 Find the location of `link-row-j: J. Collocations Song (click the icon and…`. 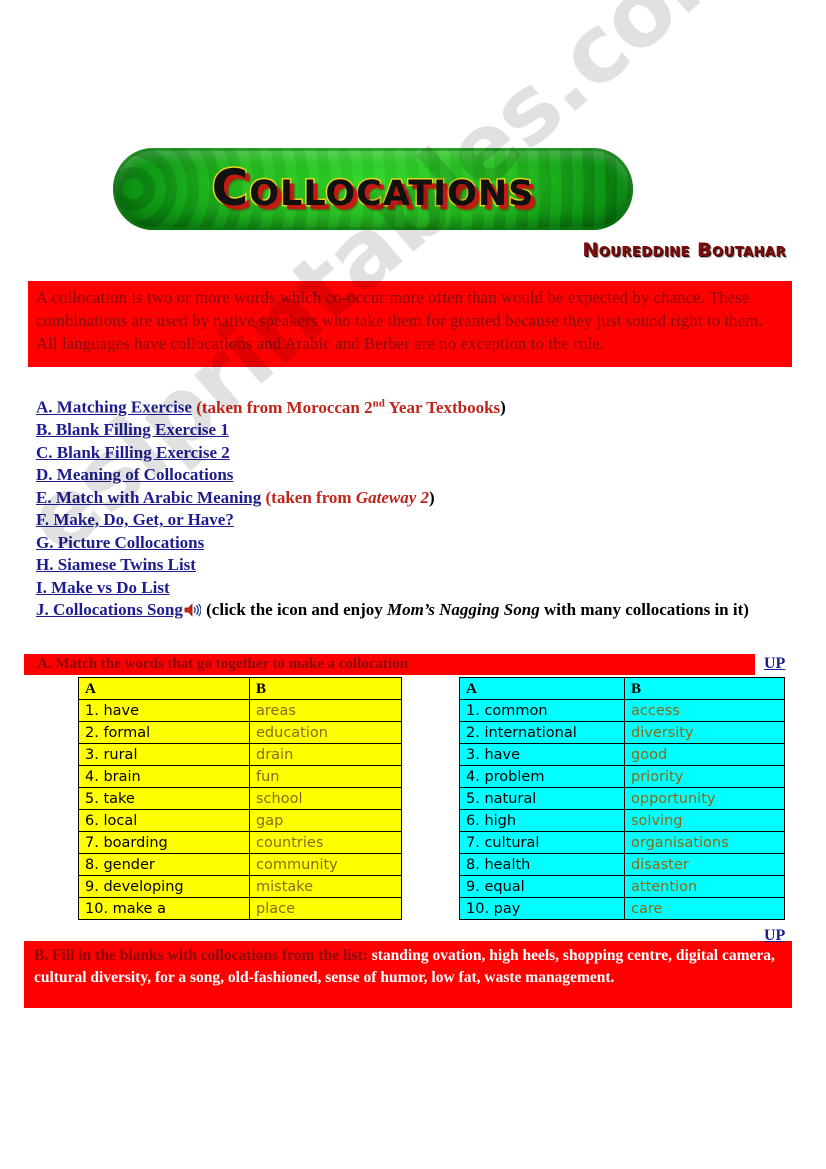

link-row-j: J. Collocations Song (click the icon and… is located at coordinates (406, 610).